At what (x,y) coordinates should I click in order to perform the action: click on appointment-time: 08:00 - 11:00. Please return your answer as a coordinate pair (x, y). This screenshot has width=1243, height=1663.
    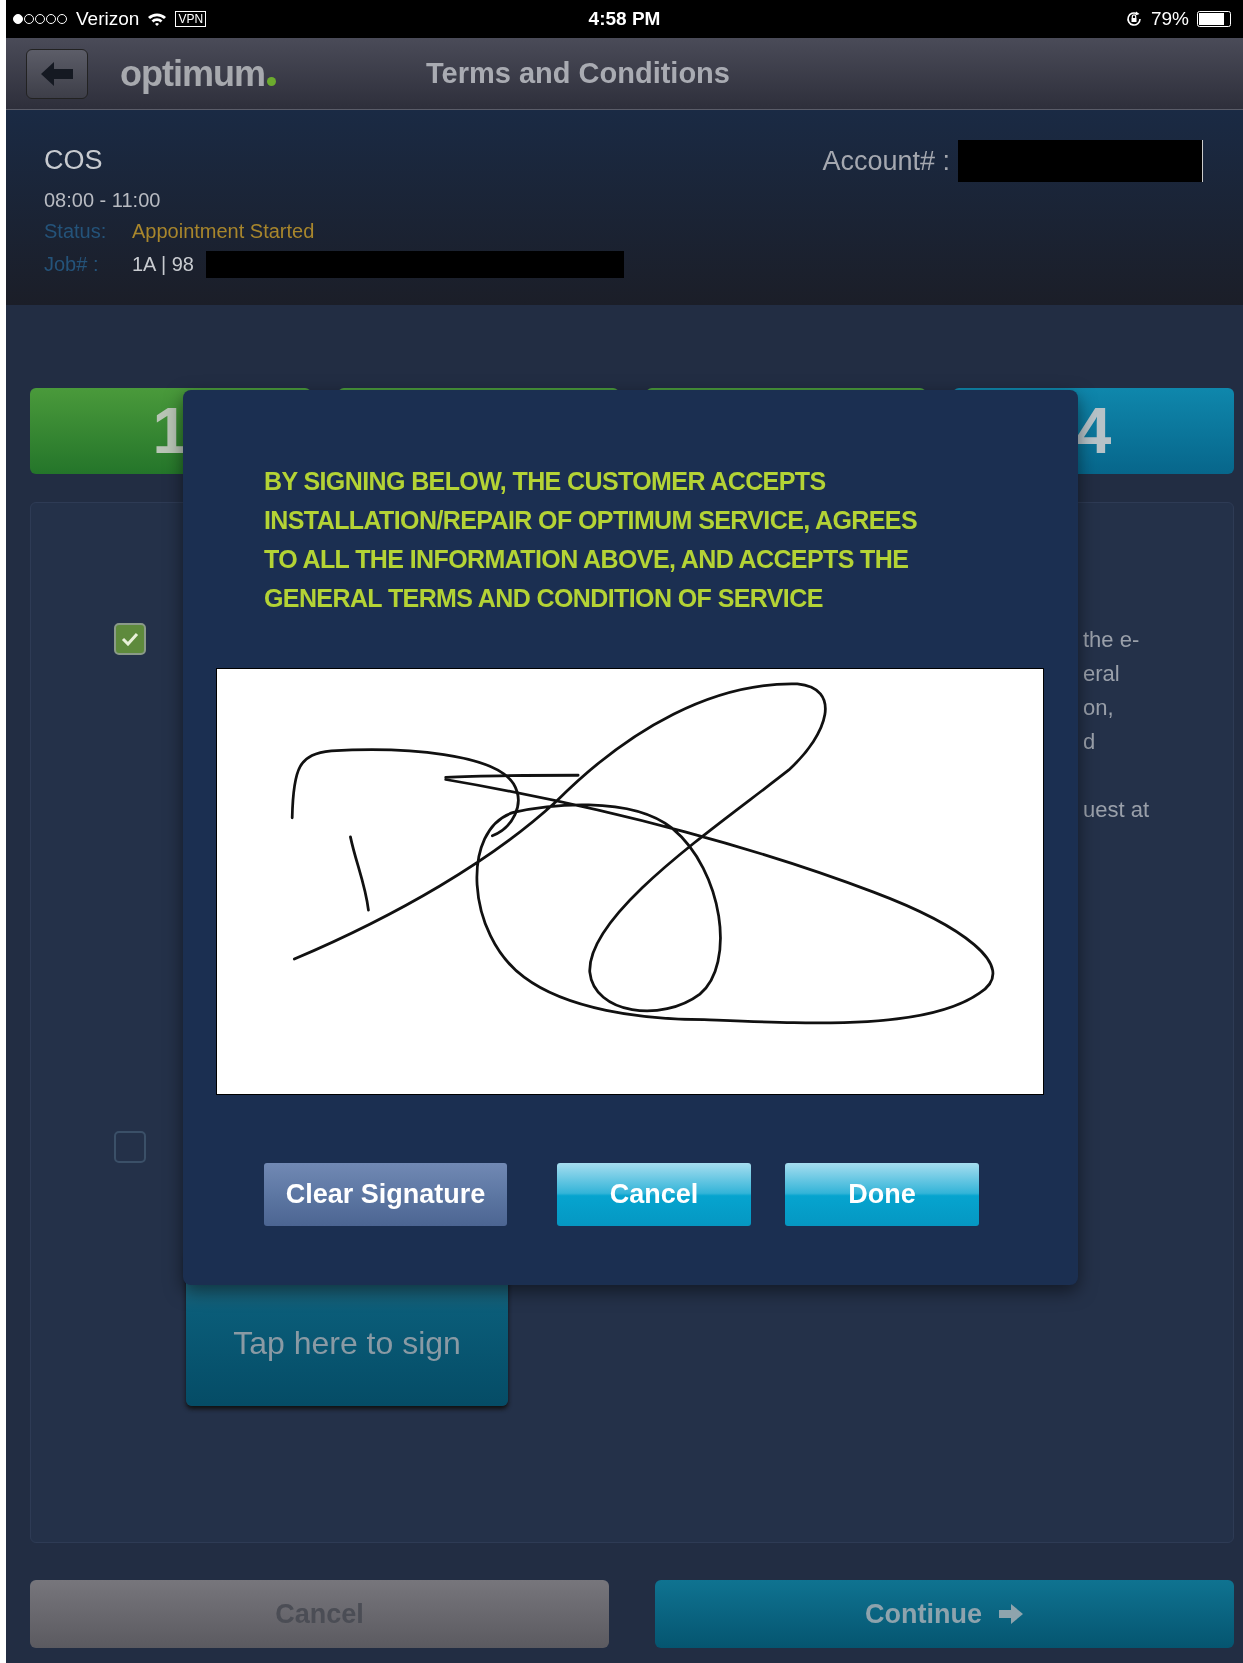
    Looking at the image, I should click on (103, 200).